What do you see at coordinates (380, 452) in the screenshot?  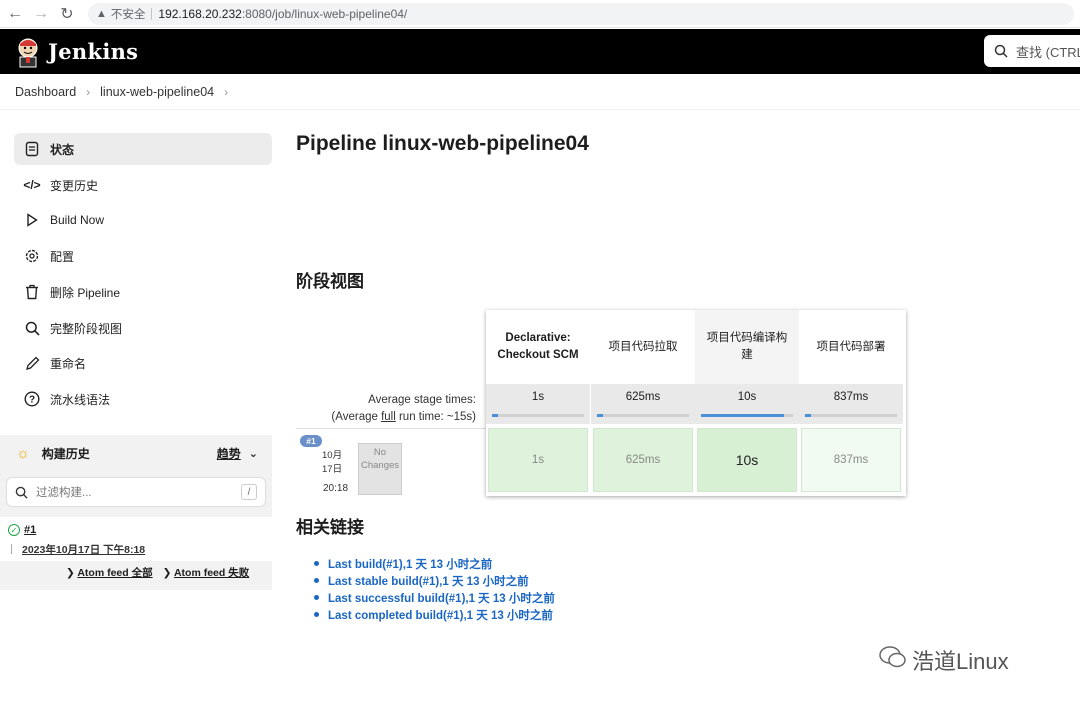 I see `no-changes-line1: No` at bounding box center [380, 452].